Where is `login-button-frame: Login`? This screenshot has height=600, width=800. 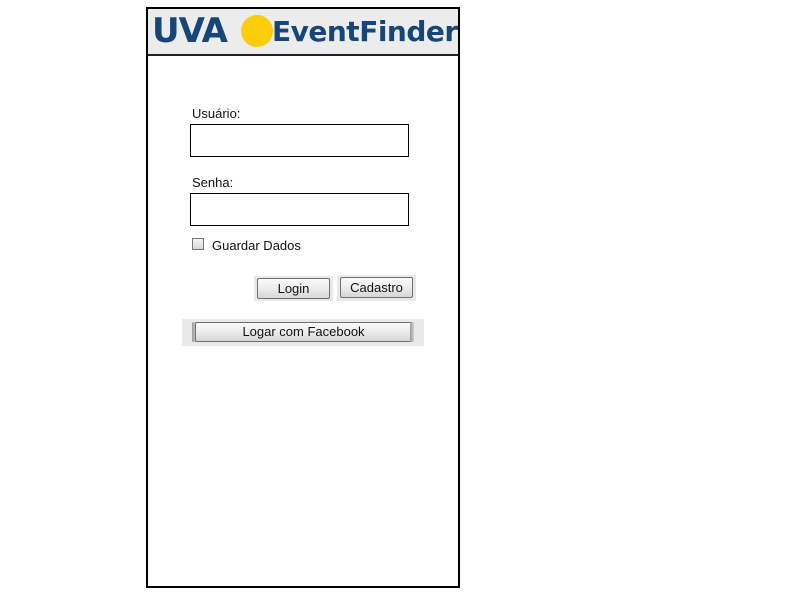 login-button-frame: Login is located at coordinates (293, 288).